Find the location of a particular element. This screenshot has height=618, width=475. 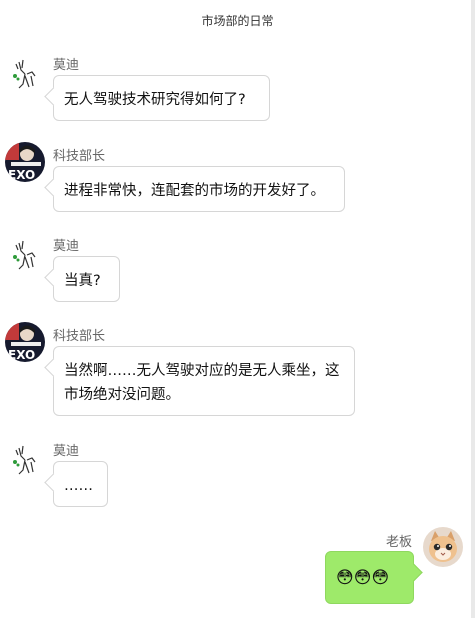

message-bubble: 当真? is located at coordinates (86, 279).